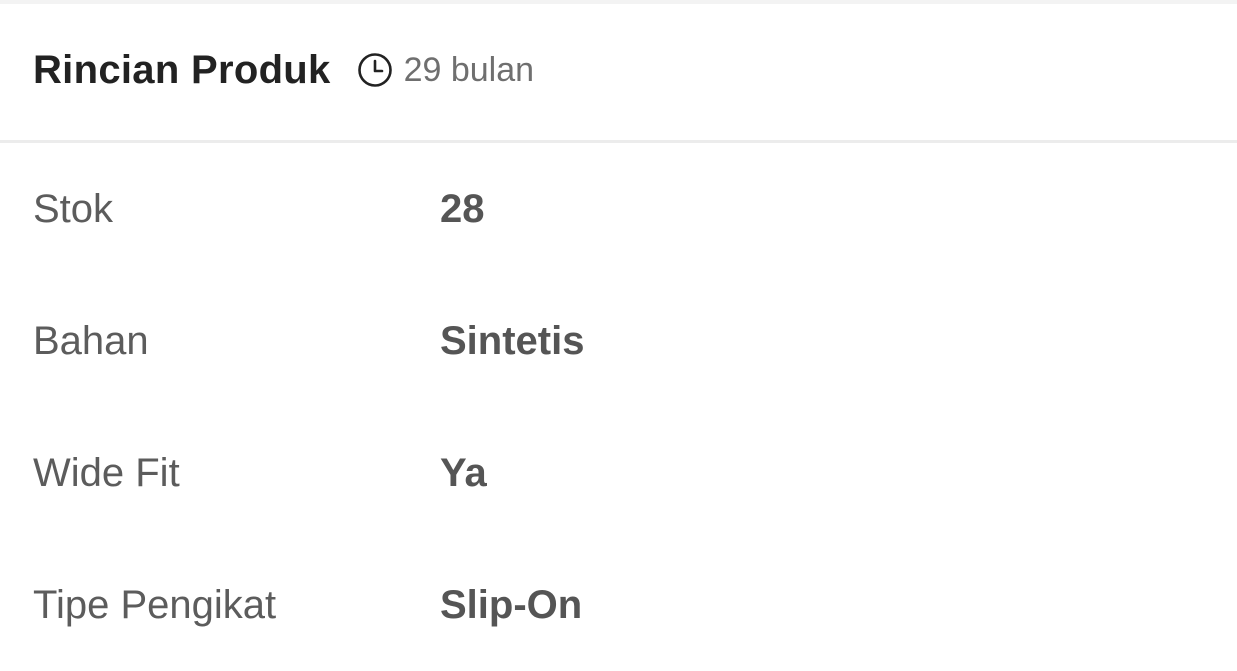 This screenshot has width=1237, height=671. What do you see at coordinates (462, 209) in the screenshot?
I see `detail-value: 28` at bounding box center [462, 209].